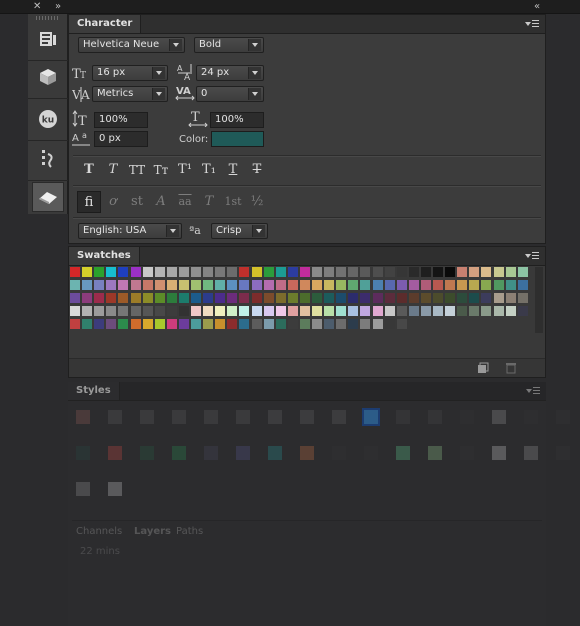 Image resolution: width=580 pixels, height=626 pixels. What do you see at coordinates (229, 45) in the screenshot?
I see `font-style-dropdown: Bold` at bounding box center [229, 45].